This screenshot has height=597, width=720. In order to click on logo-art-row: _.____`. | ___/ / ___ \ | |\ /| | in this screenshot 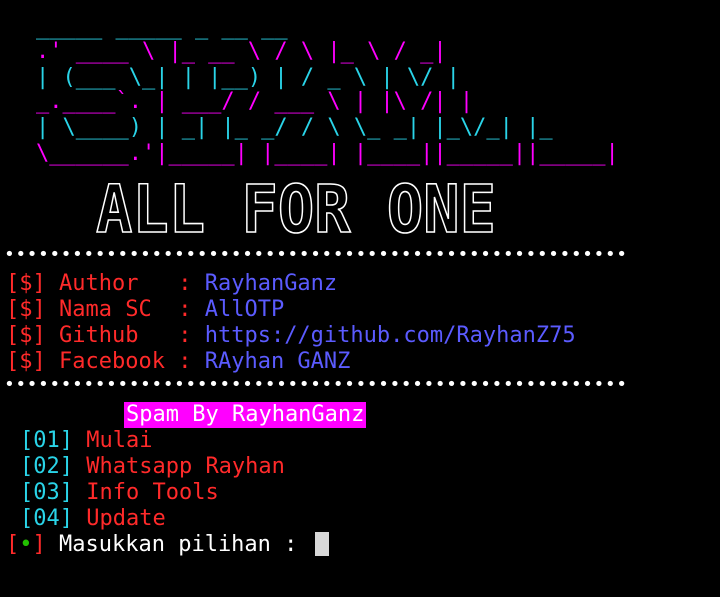, I will do `click(254, 101)`.